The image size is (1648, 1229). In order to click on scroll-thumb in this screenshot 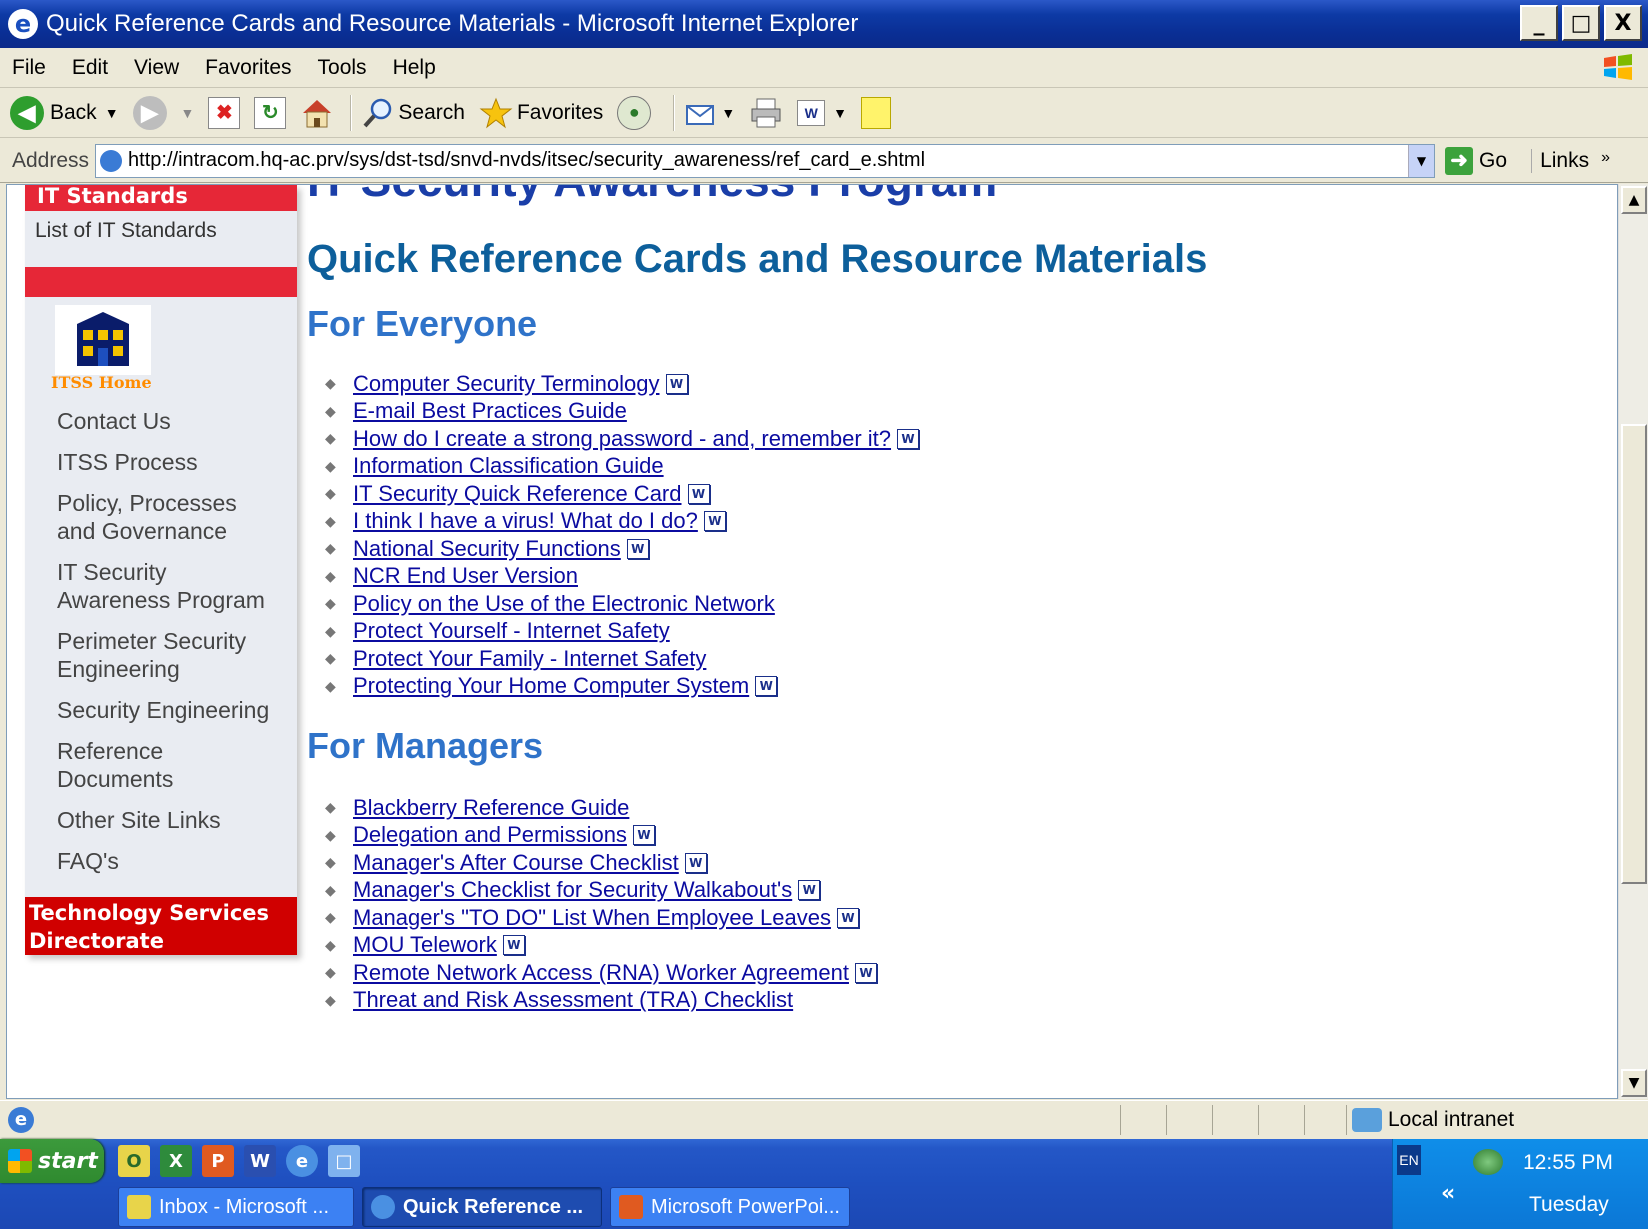, I will do `click(1634, 654)`.